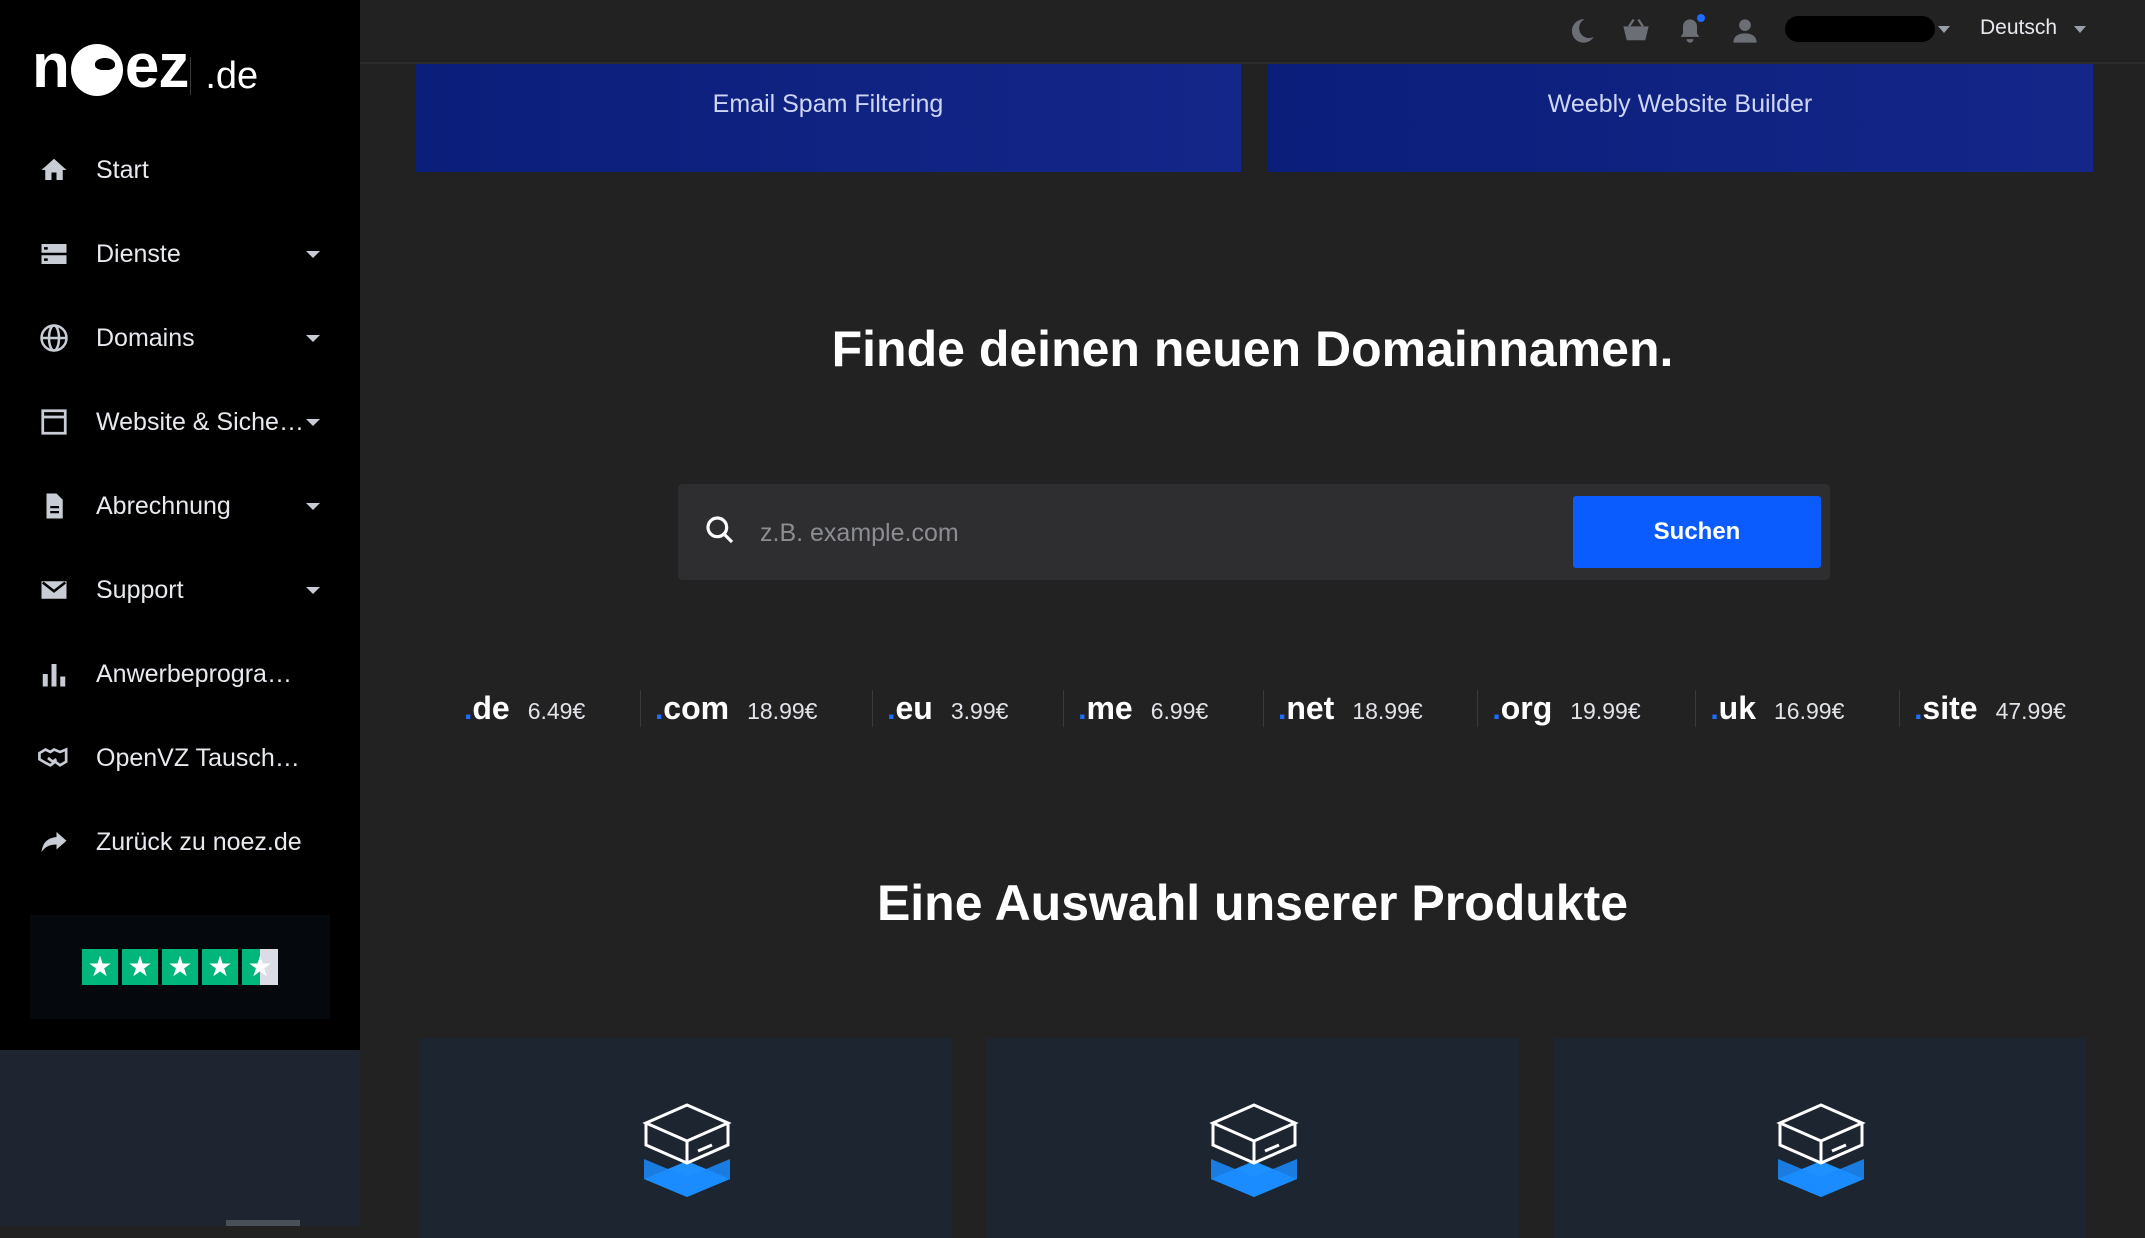 This screenshot has width=2145, height=1238. Describe the element at coordinates (180, 506) in the screenshot. I see `sidebar-item-abrechnung: Abrechnung` at that location.